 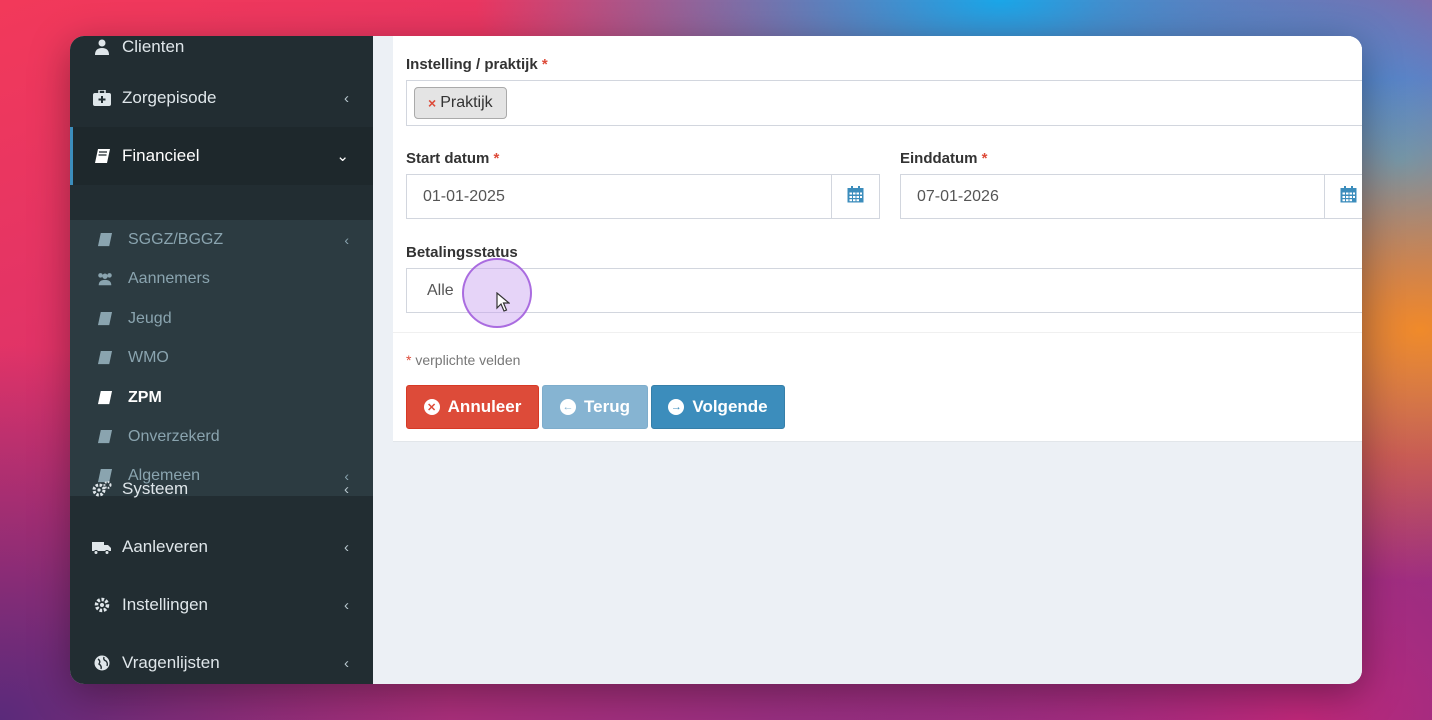 What do you see at coordinates (102, 663) in the screenshot?
I see `globe-icon` at bounding box center [102, 663].